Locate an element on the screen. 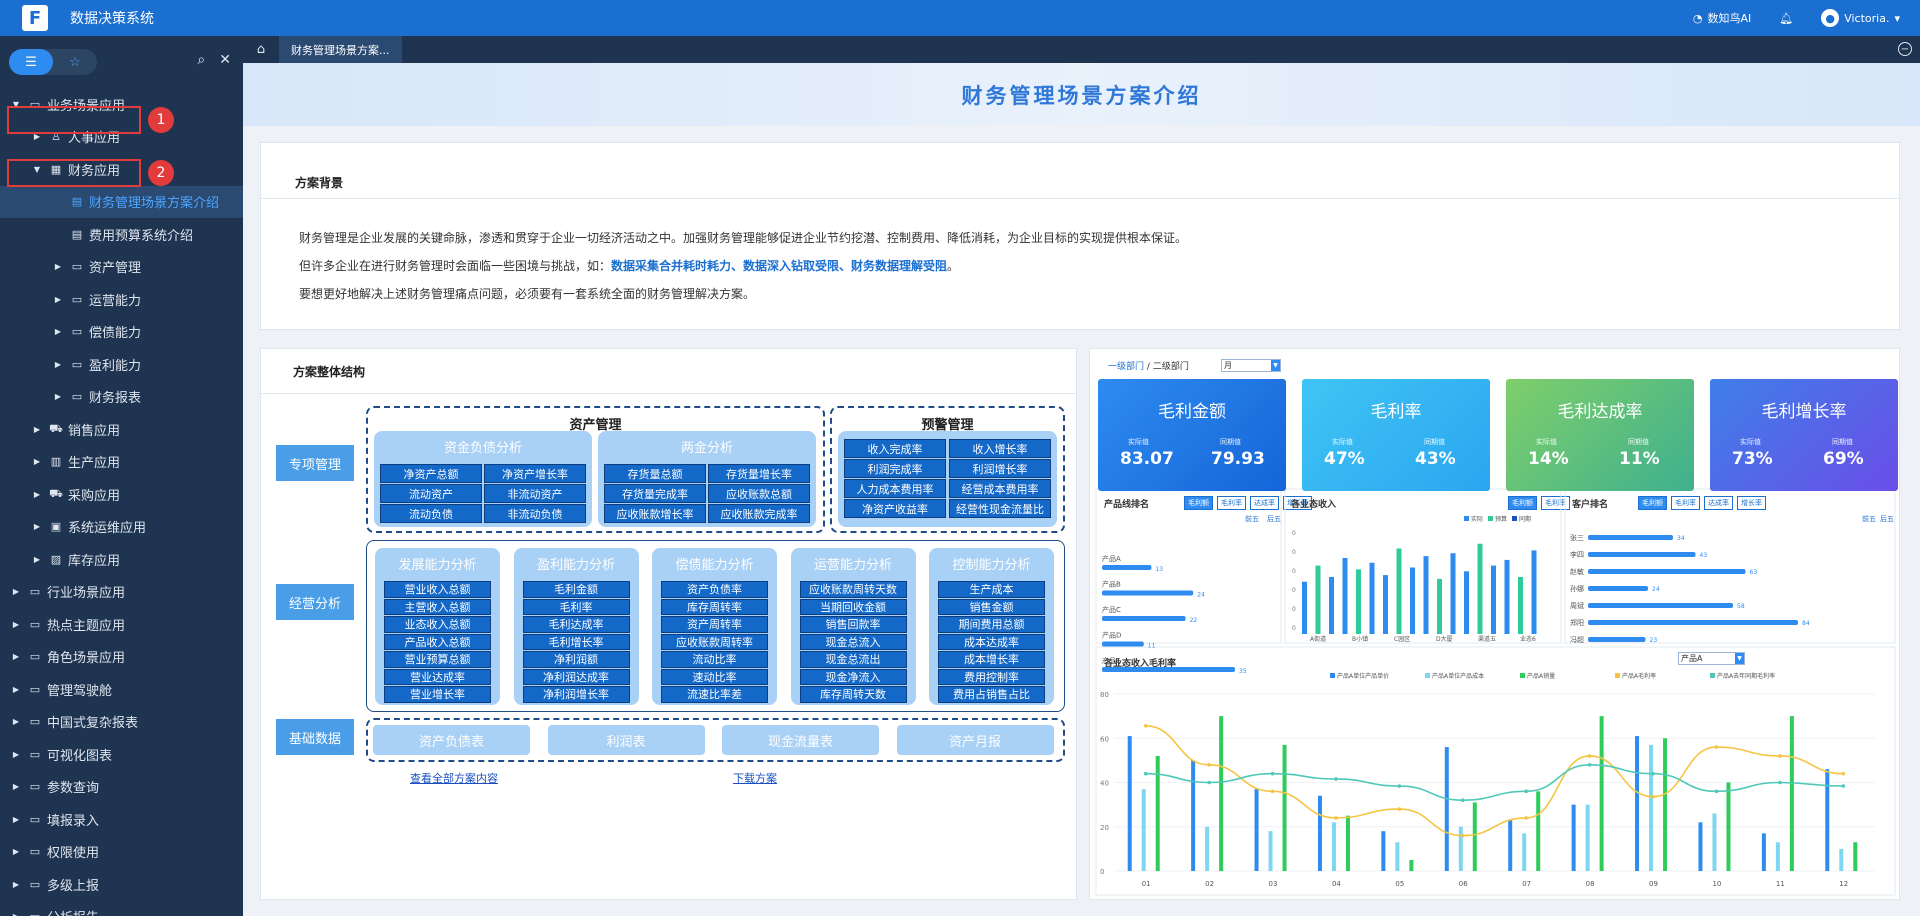 The image size is (1920, 916). metric-cell: 速动比率 is located at coordinates (714, 676).